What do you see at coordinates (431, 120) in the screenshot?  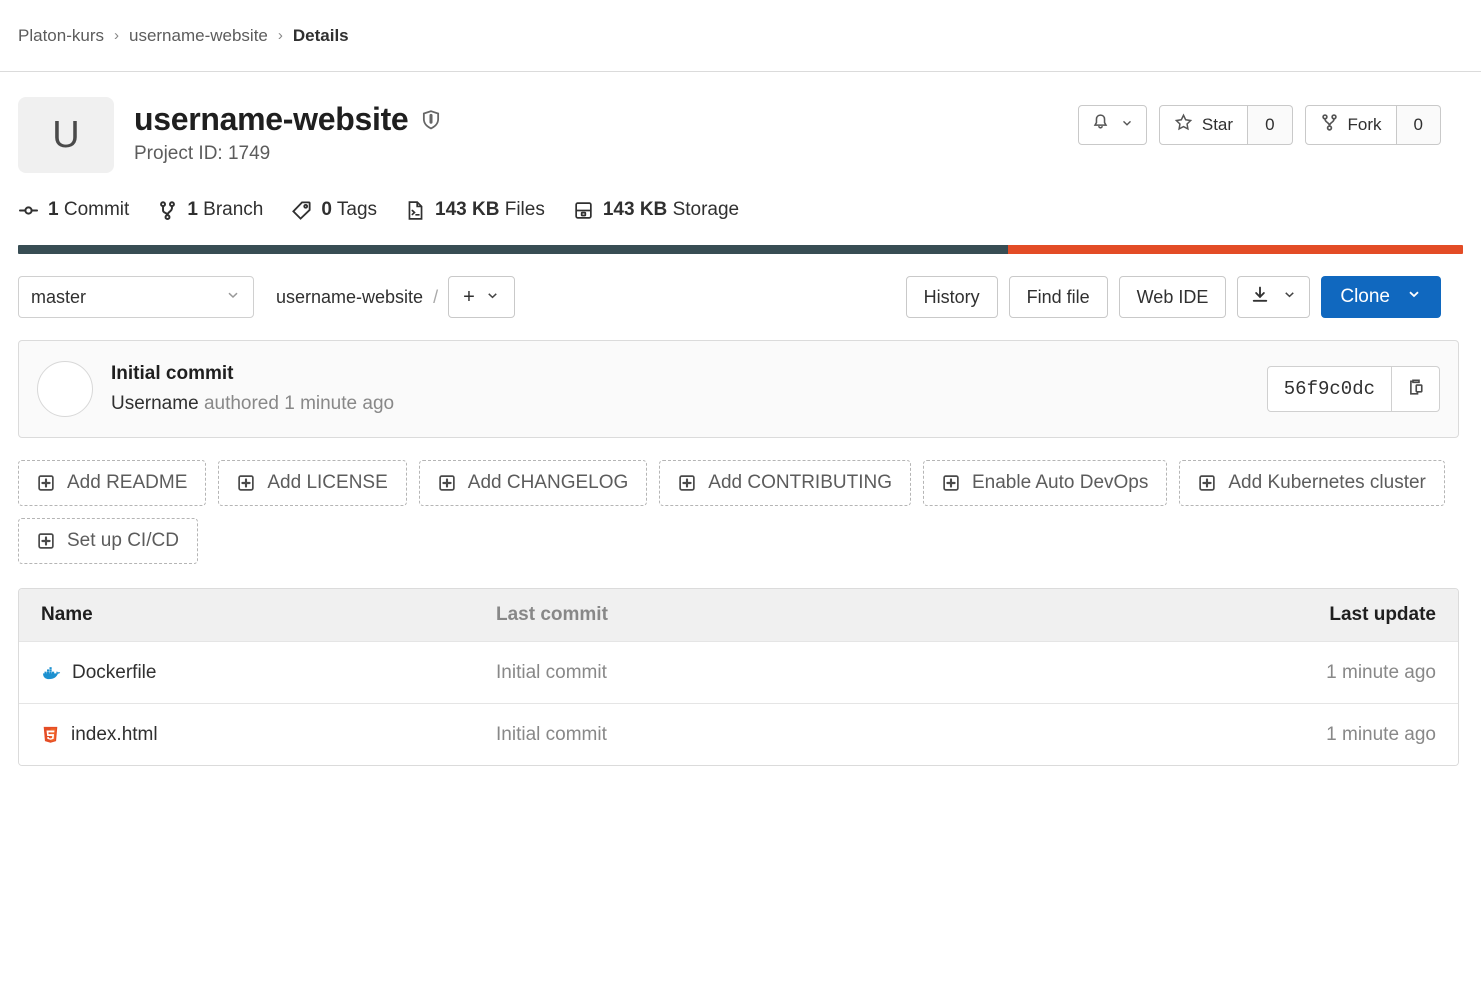 I see `shield-icon` at bounding box center [431, 120].